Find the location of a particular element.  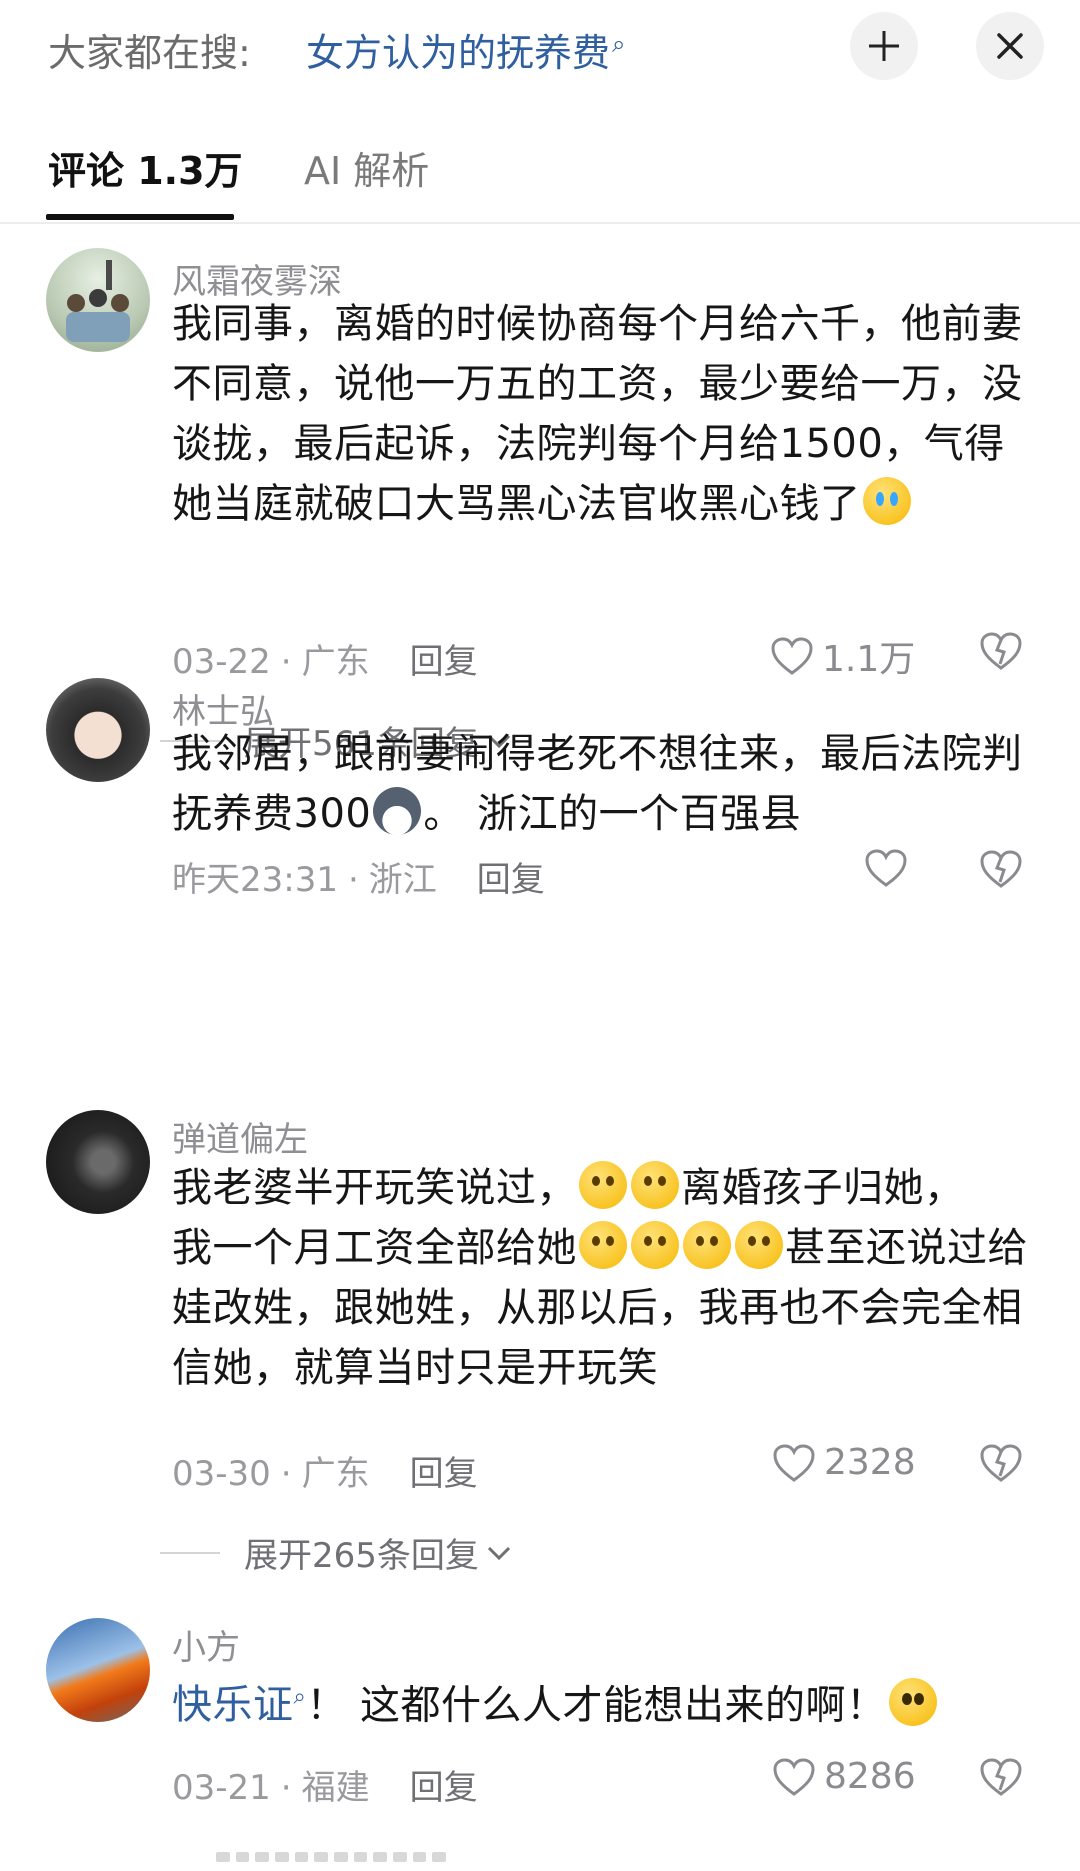

tab-bar: 评论 1.3万 AI 解析 is located at coordinates (540, 161).